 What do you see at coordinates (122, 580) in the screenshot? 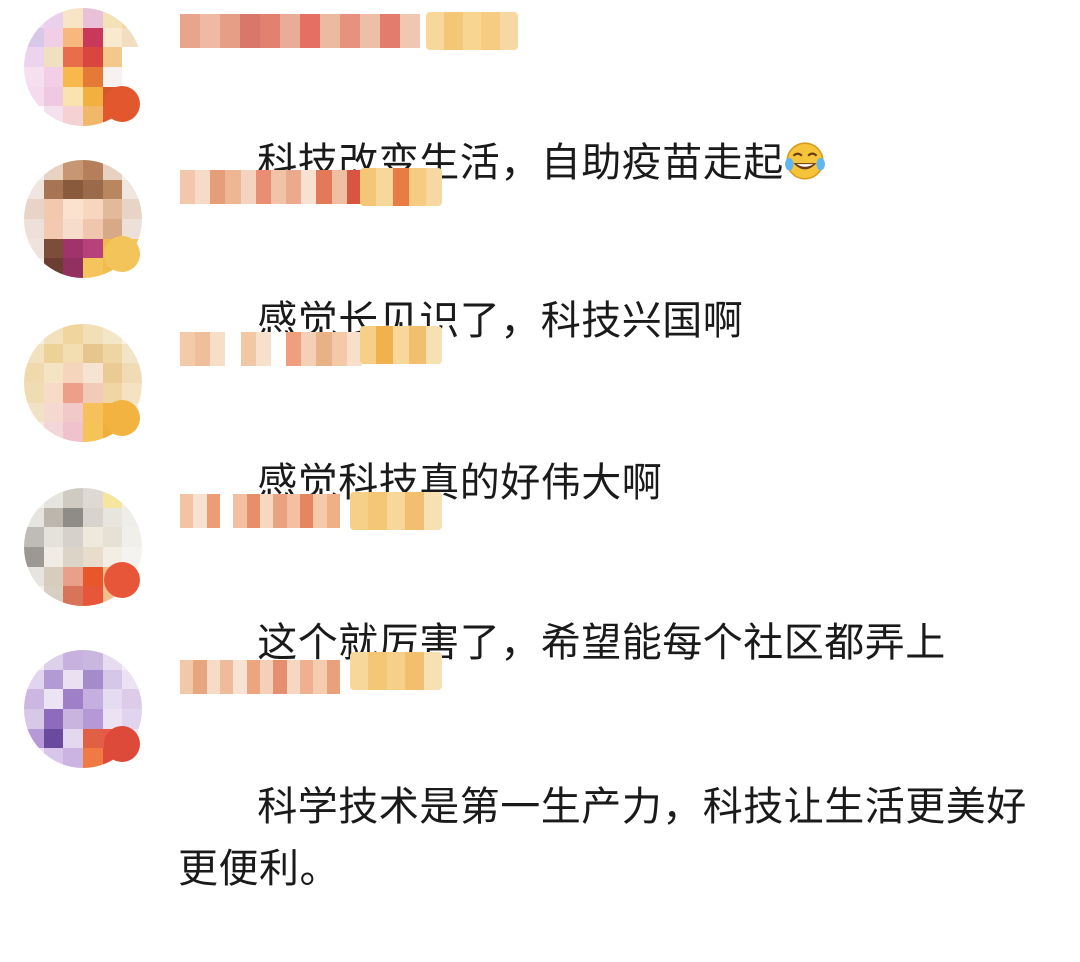
I see `level-badge-icon` at bounding box center [122, 580].